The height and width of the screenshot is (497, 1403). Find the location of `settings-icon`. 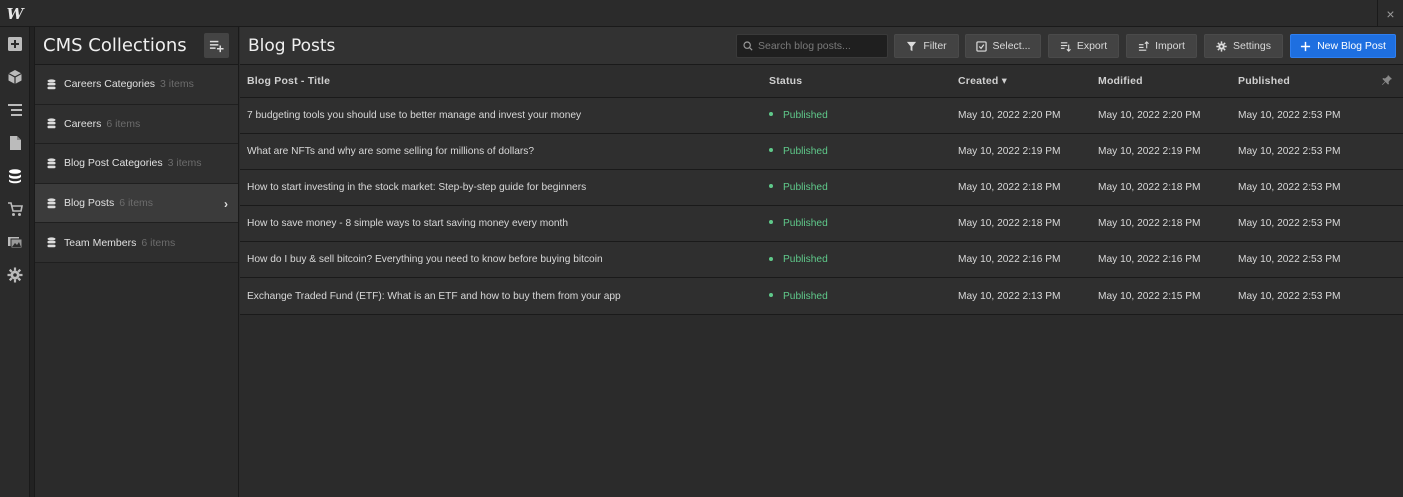

settings-icon is located at coordinates (15, 274).